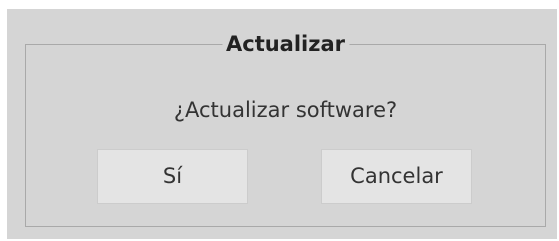 Image resolution: width=559 pixels, height=241 pixels. Describe the element at coordinates (285, 44) in the screenshot. I see `dialog-title: Actualizar` at that location.